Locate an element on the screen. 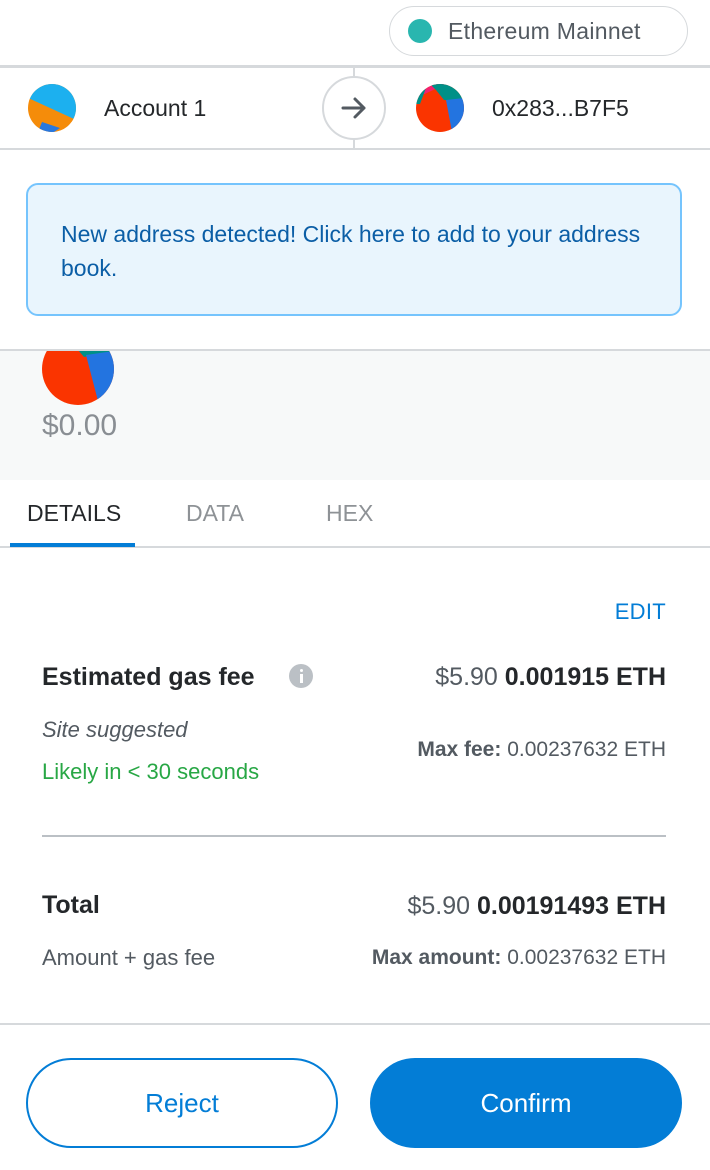 The image size is (710, 1170). total-eth: 0.00191493 ETH is located at coordinates (571, 906).